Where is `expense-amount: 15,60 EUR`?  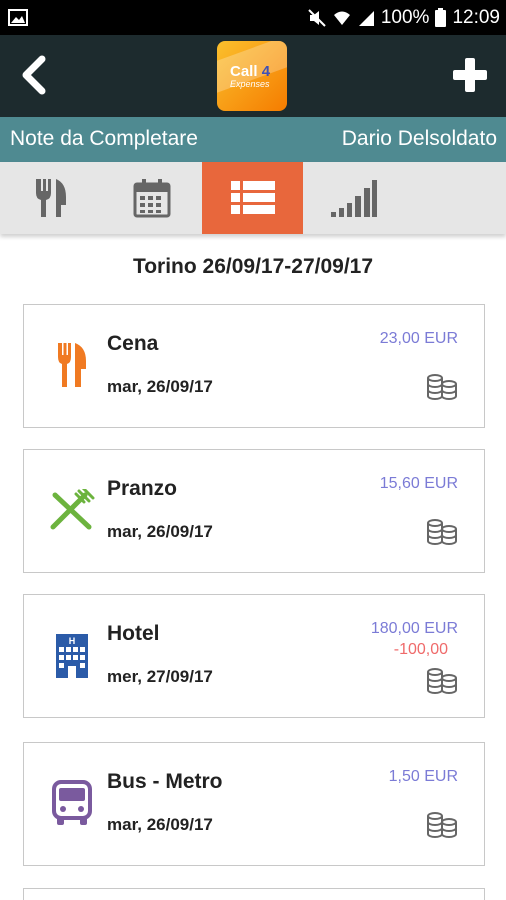 expense-amount: 15,60 EUR is located at coordinates (418, 483).